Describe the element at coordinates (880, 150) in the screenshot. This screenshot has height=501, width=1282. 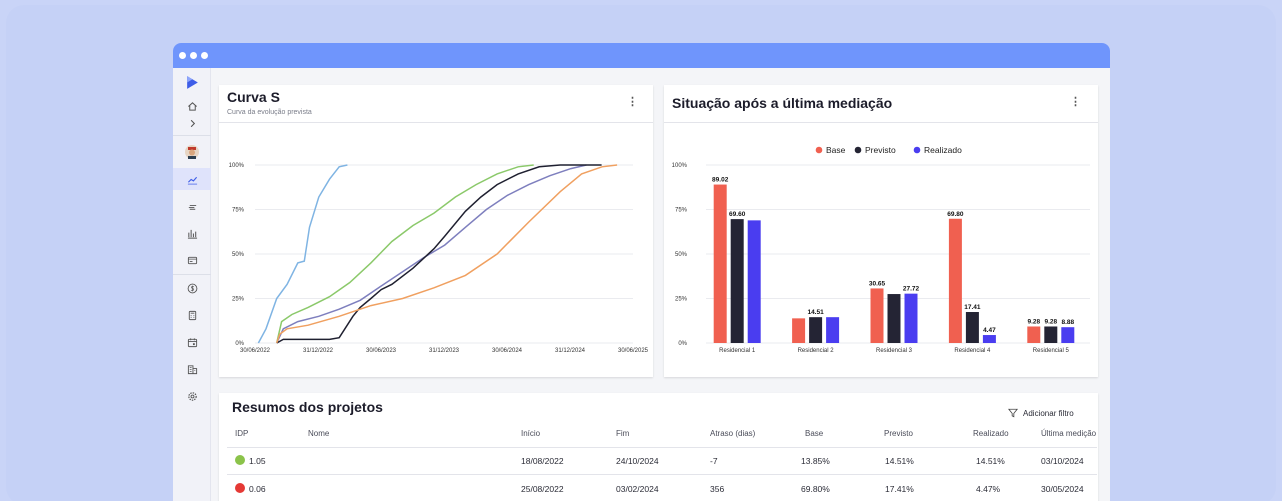
I see `legend-label: Previsto` at that location.